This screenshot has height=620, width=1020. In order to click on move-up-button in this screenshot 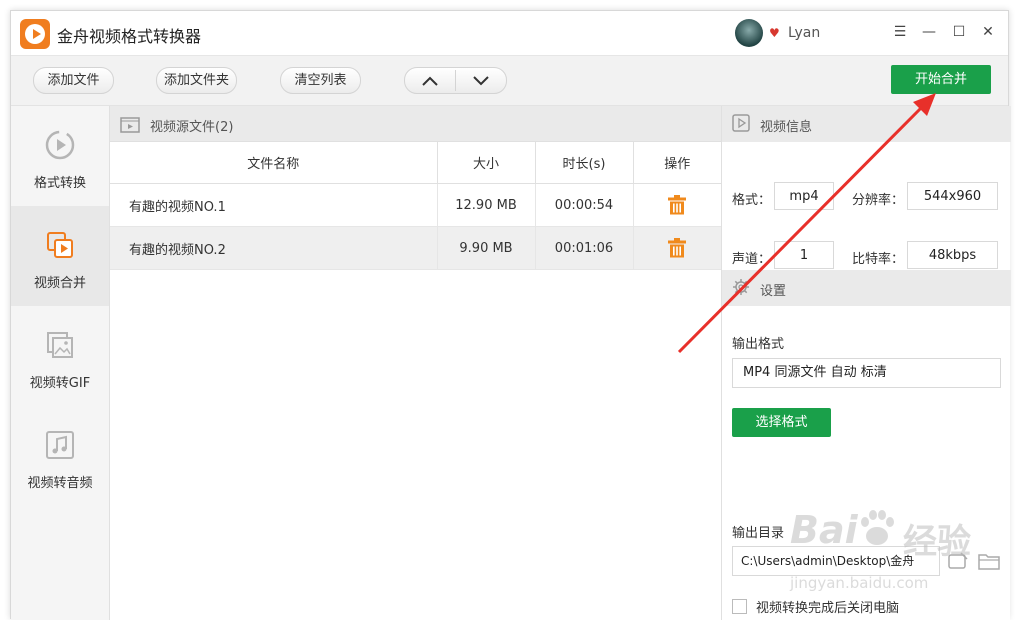, I will do `click(430, 80)`.